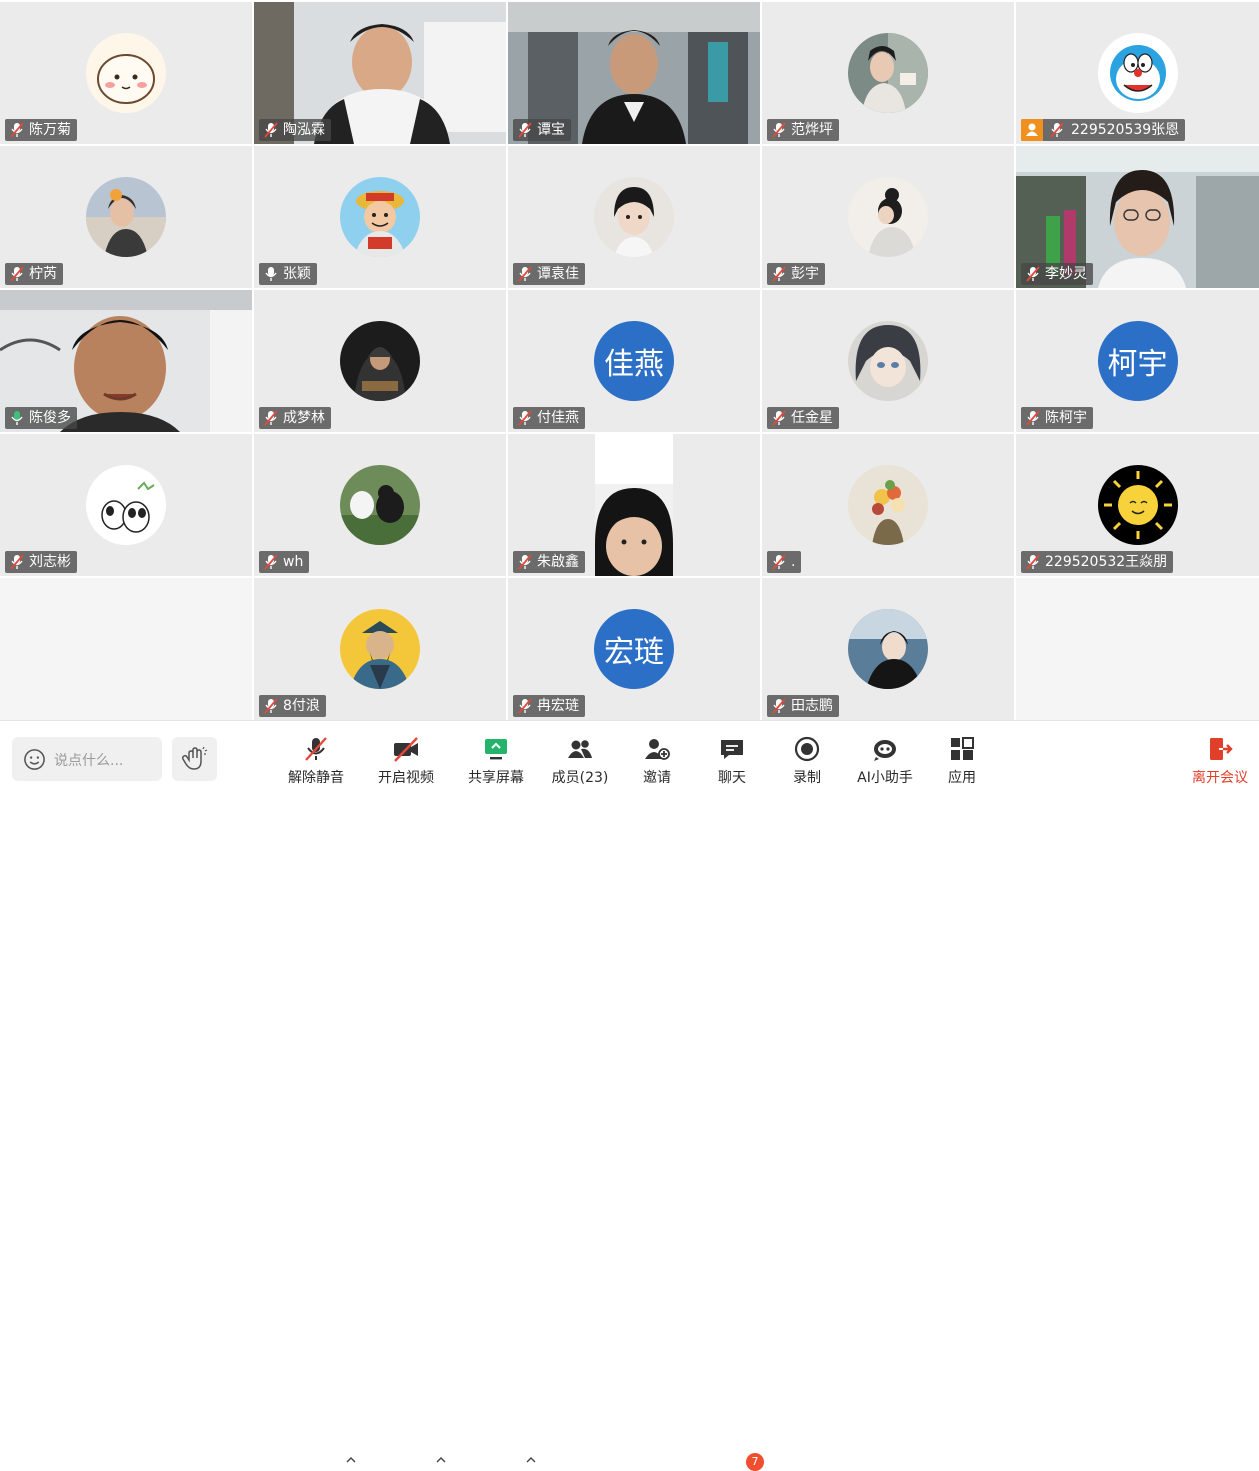 The image size is (1259, 1471). Describe the element at coordinates (1220, 761) in the screenshot. I see `leave-meeting-button: 离开会议` at that location.